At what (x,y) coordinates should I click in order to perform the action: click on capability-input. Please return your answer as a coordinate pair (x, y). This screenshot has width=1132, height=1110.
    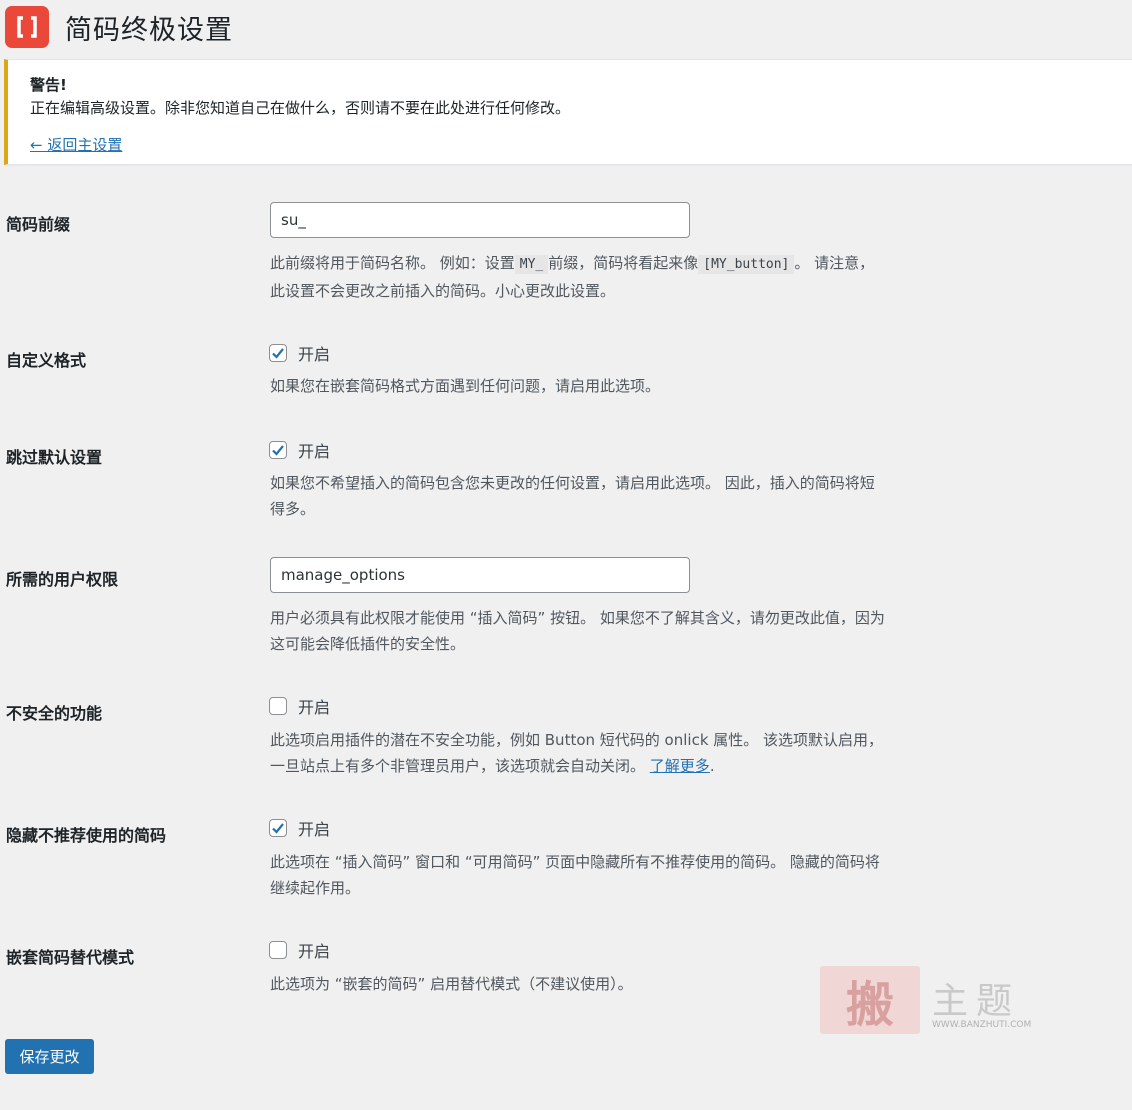
    Looking at the image, I should click on (480, 575).